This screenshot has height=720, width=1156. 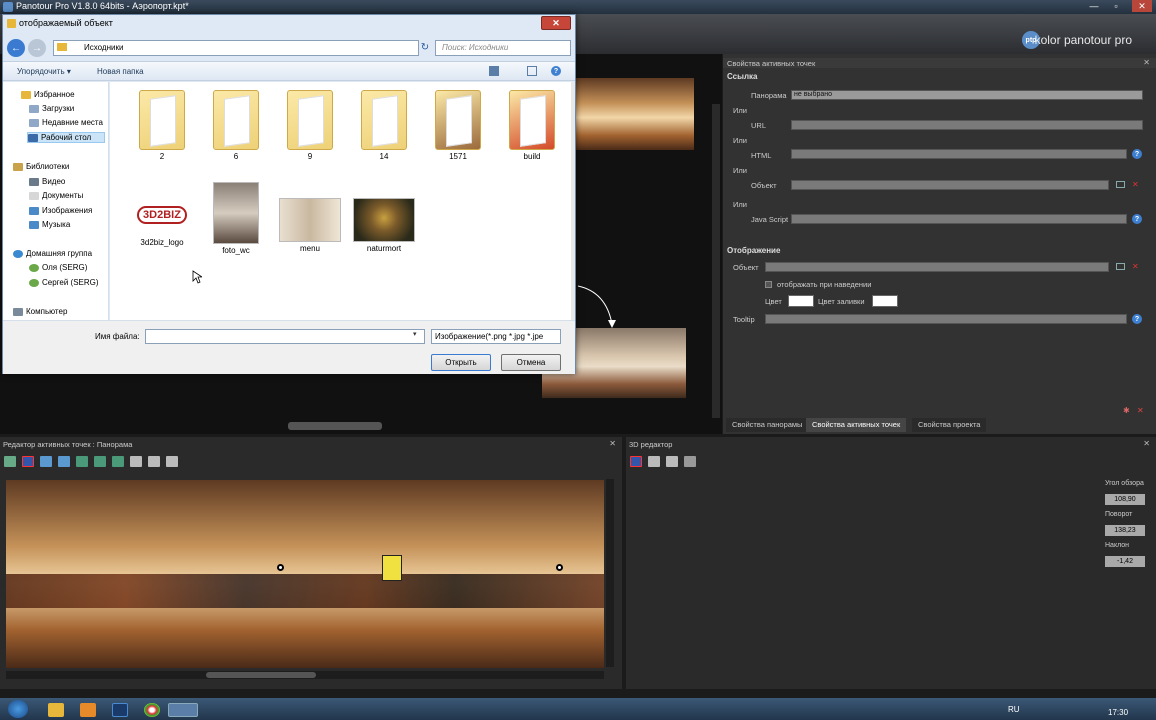 I want to click on file-list-scrollbar, so click(x=573, y=201).